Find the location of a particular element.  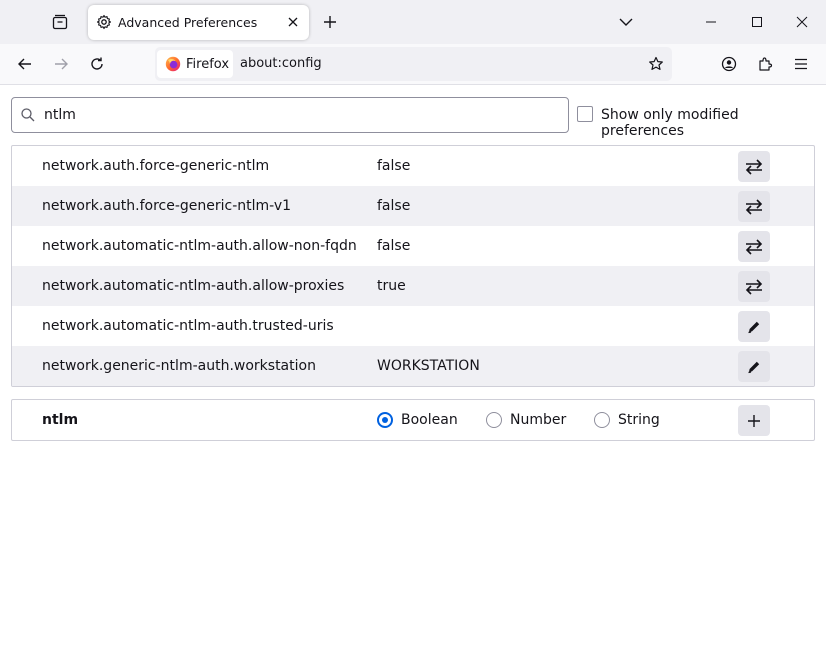

hamburger-menu-icon is located at coordinates (801, 64).